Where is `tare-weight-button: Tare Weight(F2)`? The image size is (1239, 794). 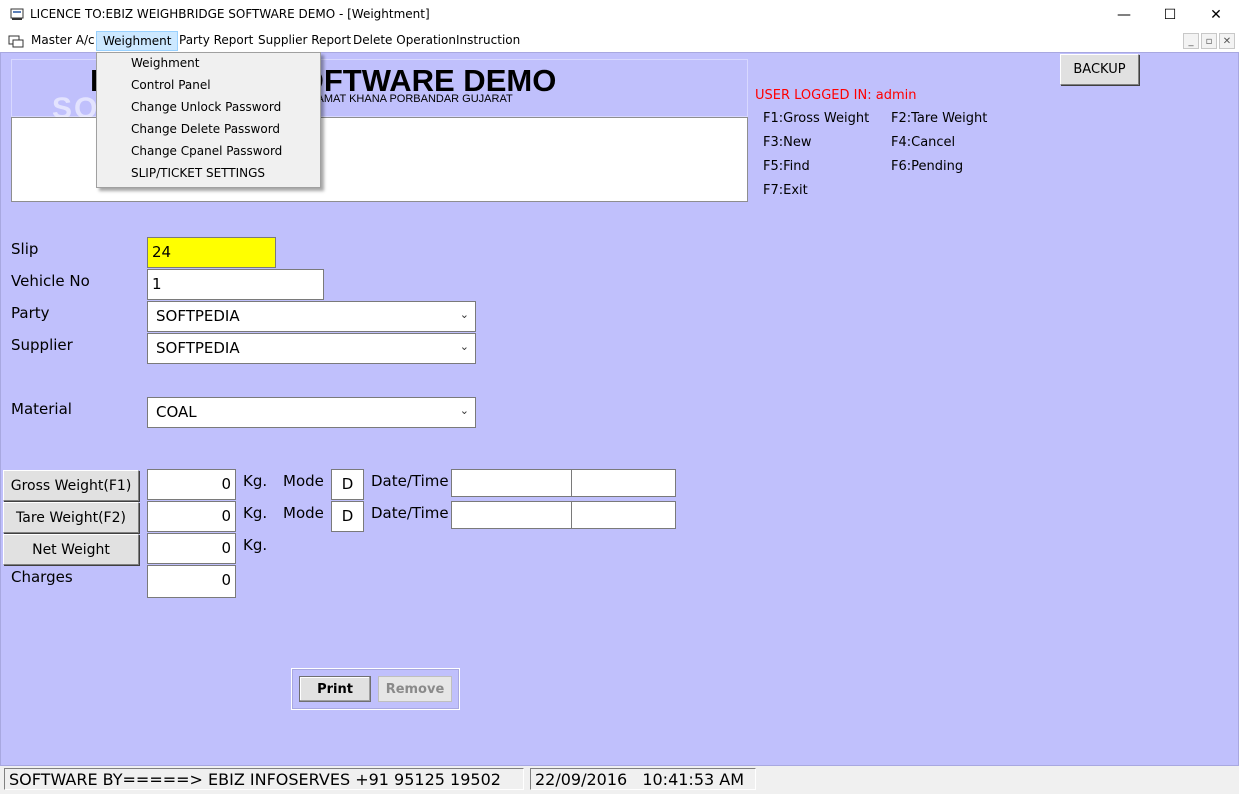 tare-weight-button: Tare Weight(F2) is located at coordinates (71, 517).